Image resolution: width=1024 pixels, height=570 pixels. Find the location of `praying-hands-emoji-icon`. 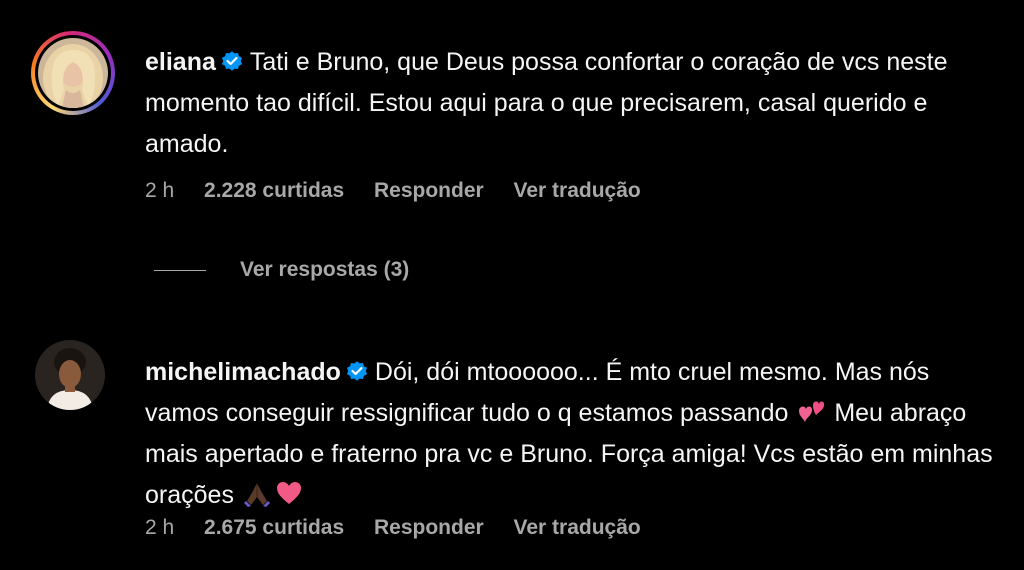

praying-hands-emoji-icon is located at coordinates (257, 493).